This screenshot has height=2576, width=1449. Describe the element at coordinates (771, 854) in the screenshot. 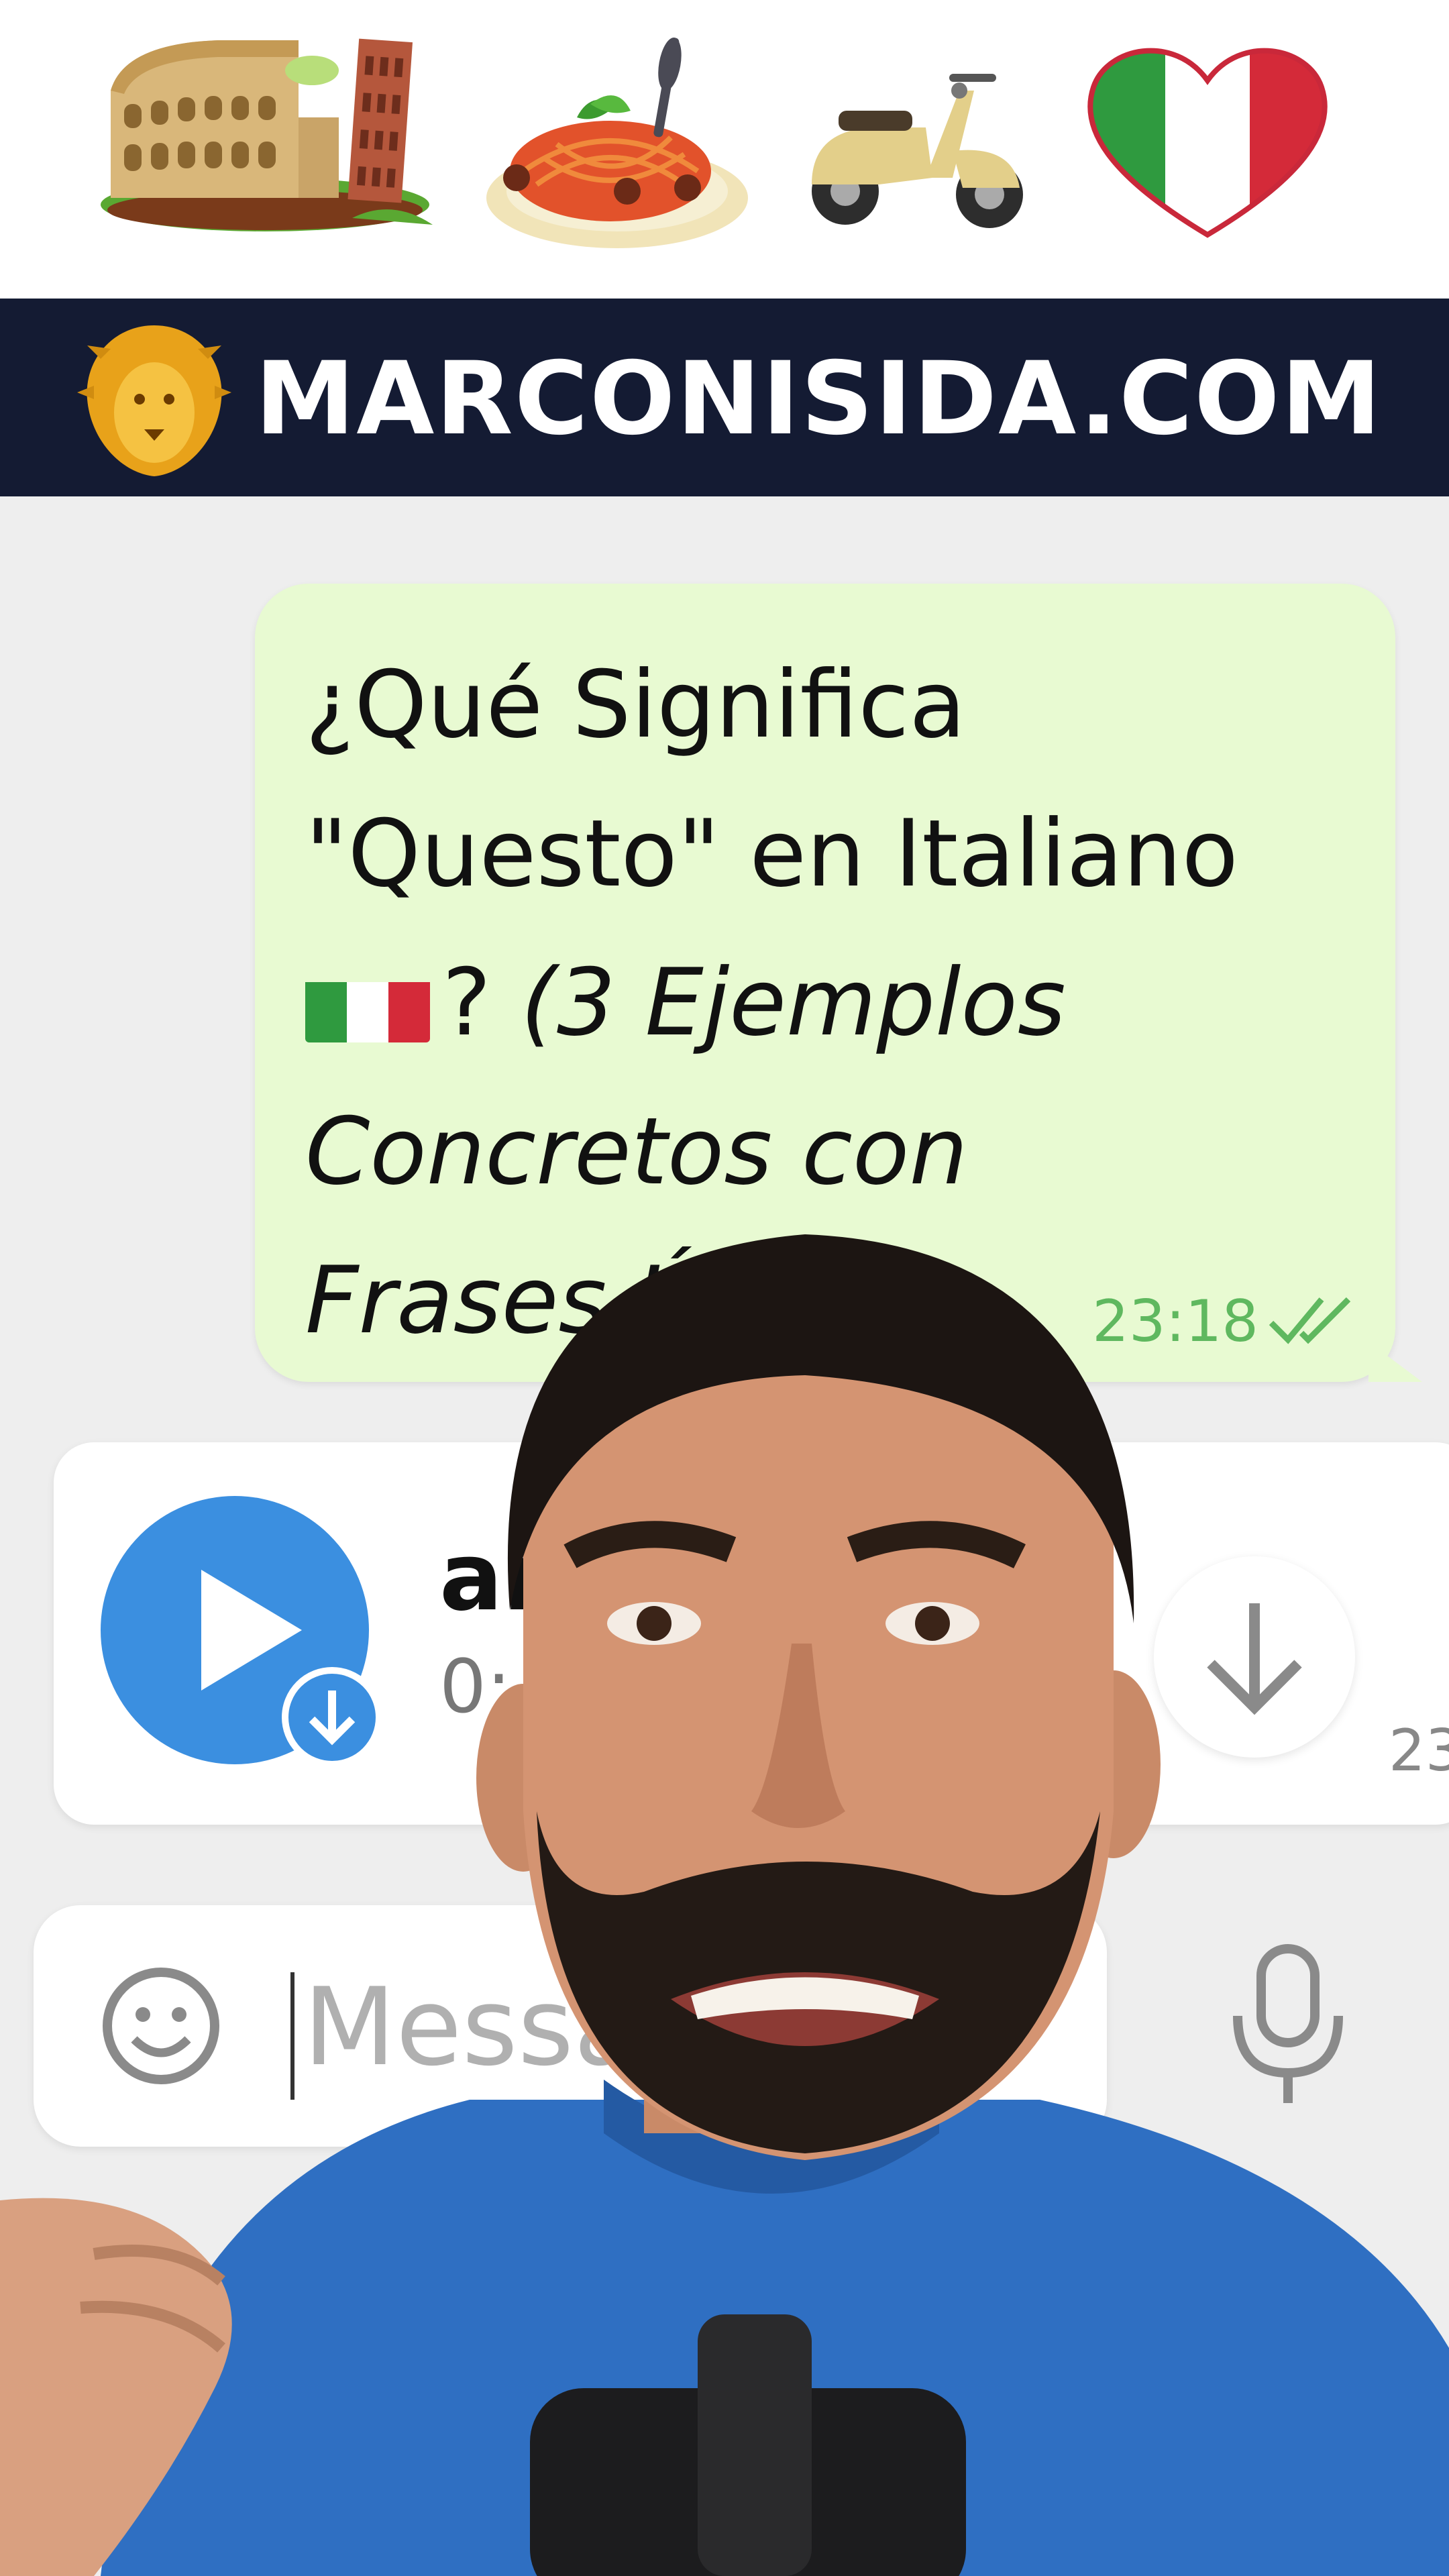

I see `message-line-2: "Questo" en Italiano` at that location.